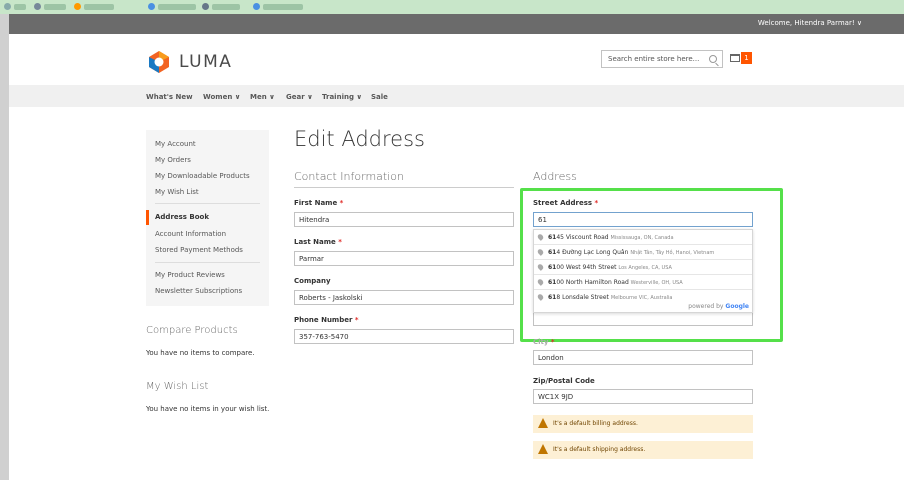 This screenshot has width=904, height=480. What do you see at coordinates (404, 187) in the screenshot?
I see `section-divider` at bounding box center [404, 187].